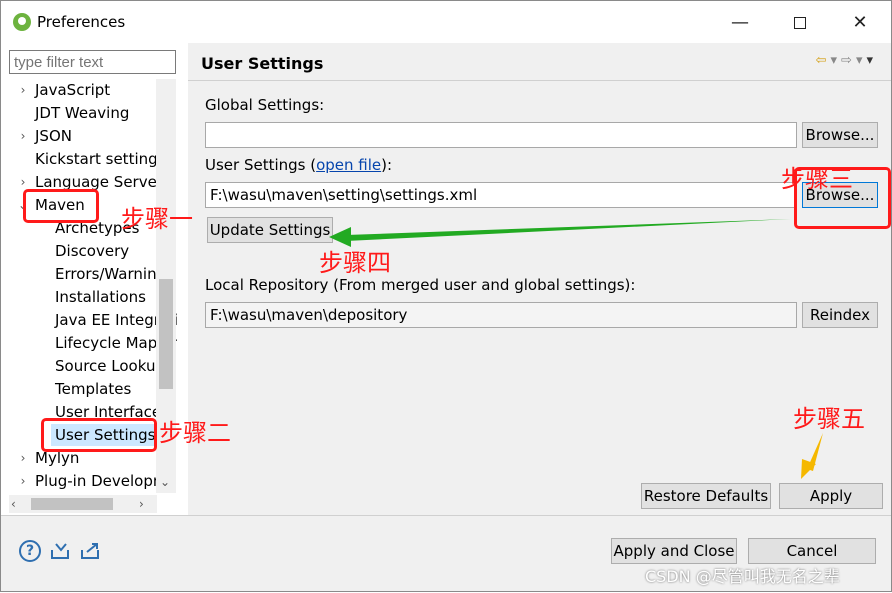 This screenshot has width=892, height=593. What do you see at coordinates (812, 456) in the screenshot?
I see `step5-yellow-arrow` at bounding box center [812, 456].